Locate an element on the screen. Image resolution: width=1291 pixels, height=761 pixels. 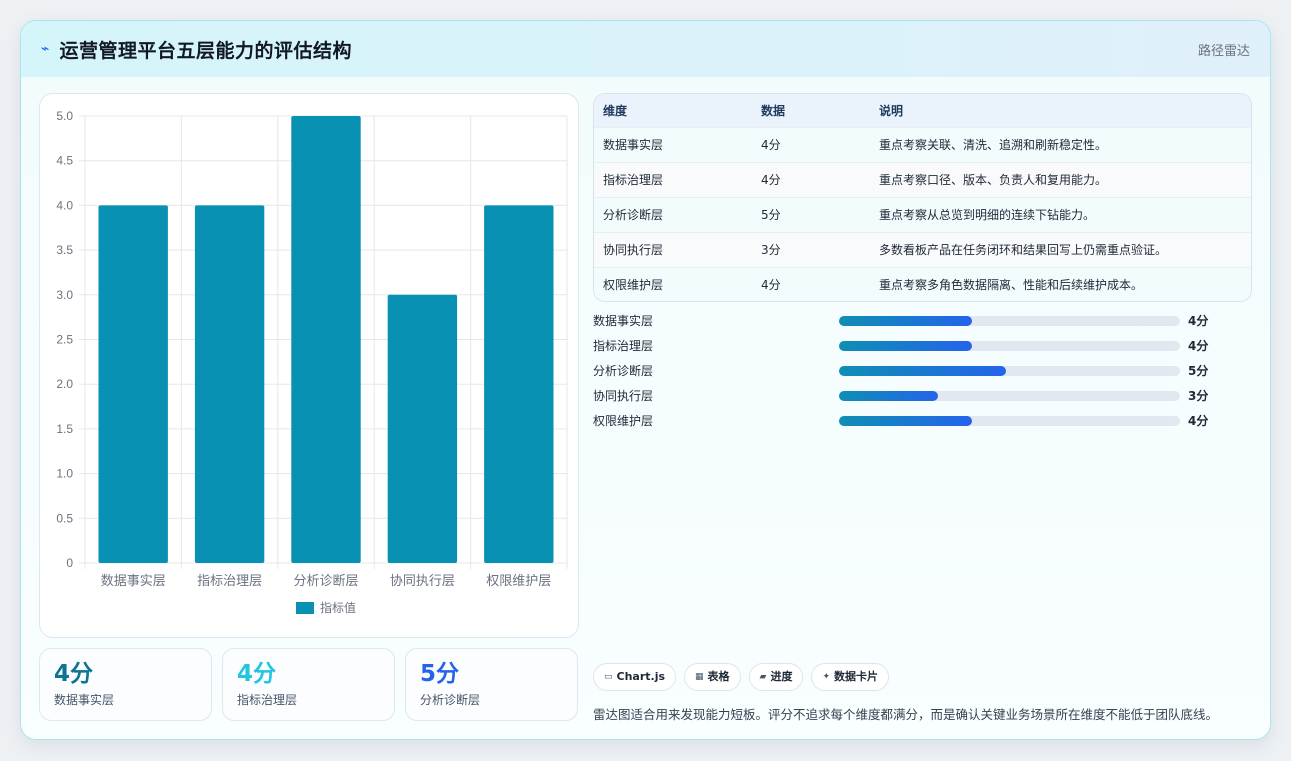
progress-row: 指标治理层 4分 is located at coordinates (913, 350).